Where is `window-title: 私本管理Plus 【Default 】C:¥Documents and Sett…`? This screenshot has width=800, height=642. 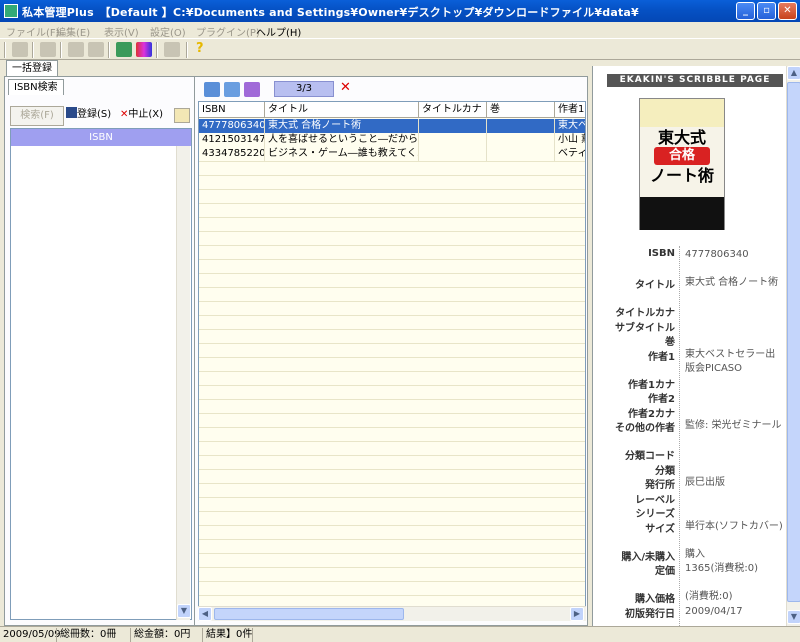 window-title: 私本管理Plus 【Default 】C:¥Documents and Sett… is located at coordinates (330, 12).